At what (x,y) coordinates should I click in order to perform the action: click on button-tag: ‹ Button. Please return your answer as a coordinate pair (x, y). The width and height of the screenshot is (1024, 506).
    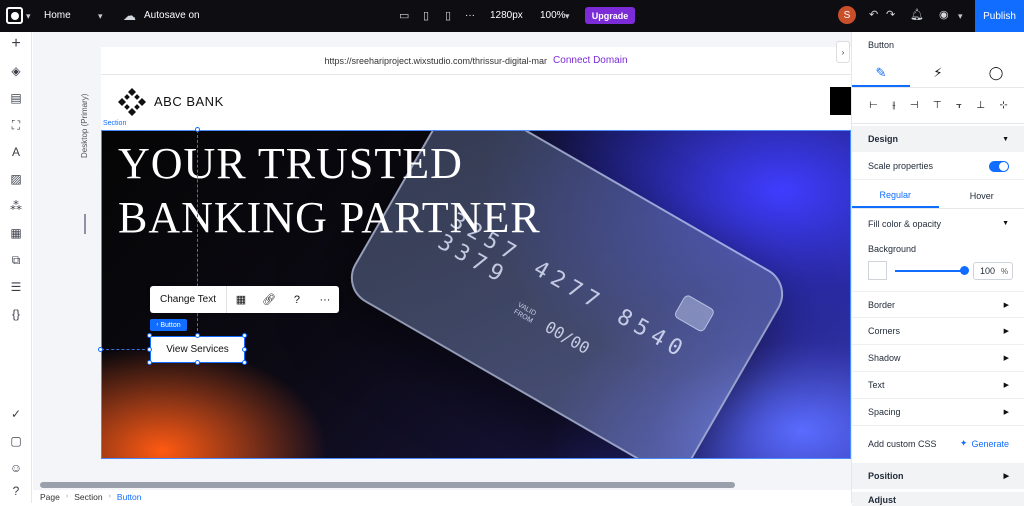
    Looking at the image, I should click on (168, 325).